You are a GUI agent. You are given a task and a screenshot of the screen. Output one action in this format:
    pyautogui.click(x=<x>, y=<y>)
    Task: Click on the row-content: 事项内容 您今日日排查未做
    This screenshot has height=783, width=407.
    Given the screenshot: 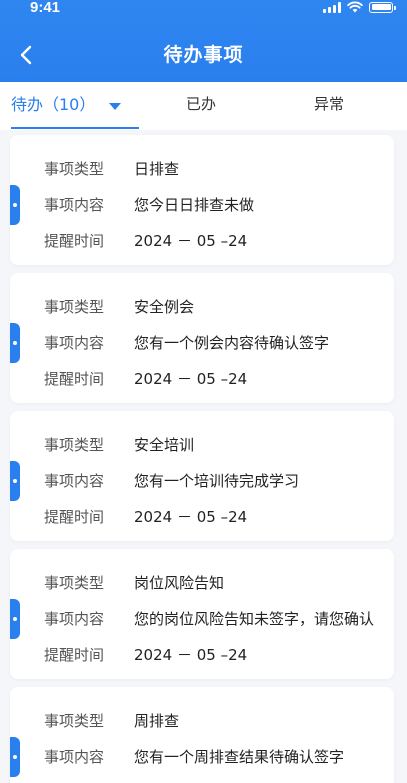 What is the action you would take?
    pyautogui.click(x=149, y=205)
    